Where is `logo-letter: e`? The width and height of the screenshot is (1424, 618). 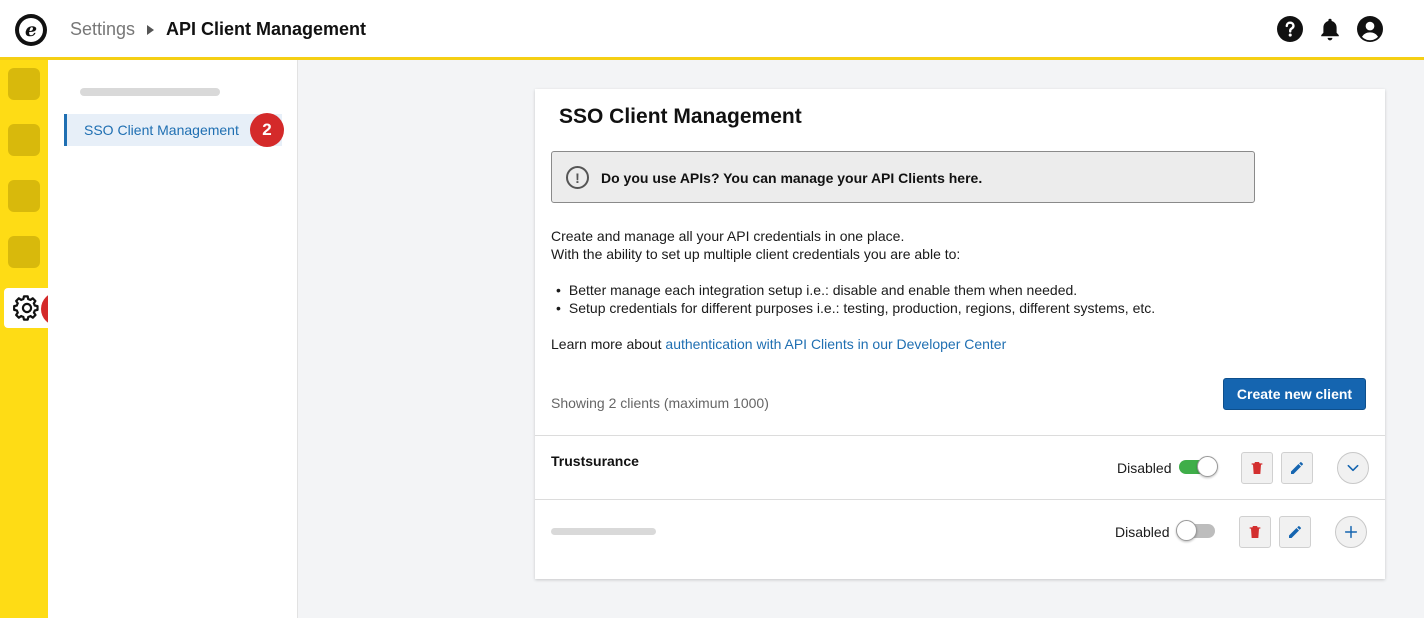 logo-letter: e is located at coordinates (31, 30).